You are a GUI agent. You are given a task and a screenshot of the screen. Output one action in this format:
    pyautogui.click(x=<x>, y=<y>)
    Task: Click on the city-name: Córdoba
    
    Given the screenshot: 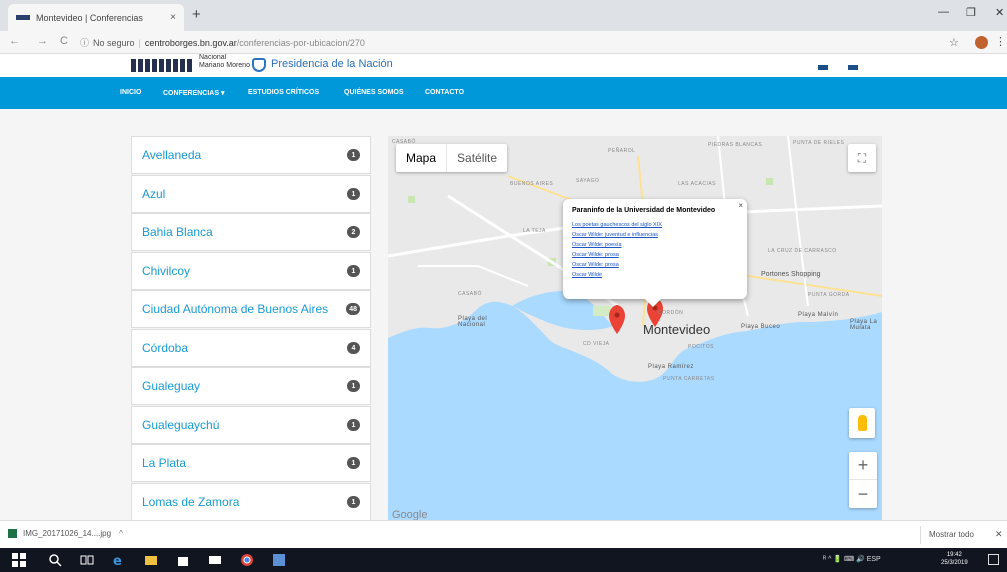 What is the action you would take?
    pyautogui.click(x=165, y=348)
    